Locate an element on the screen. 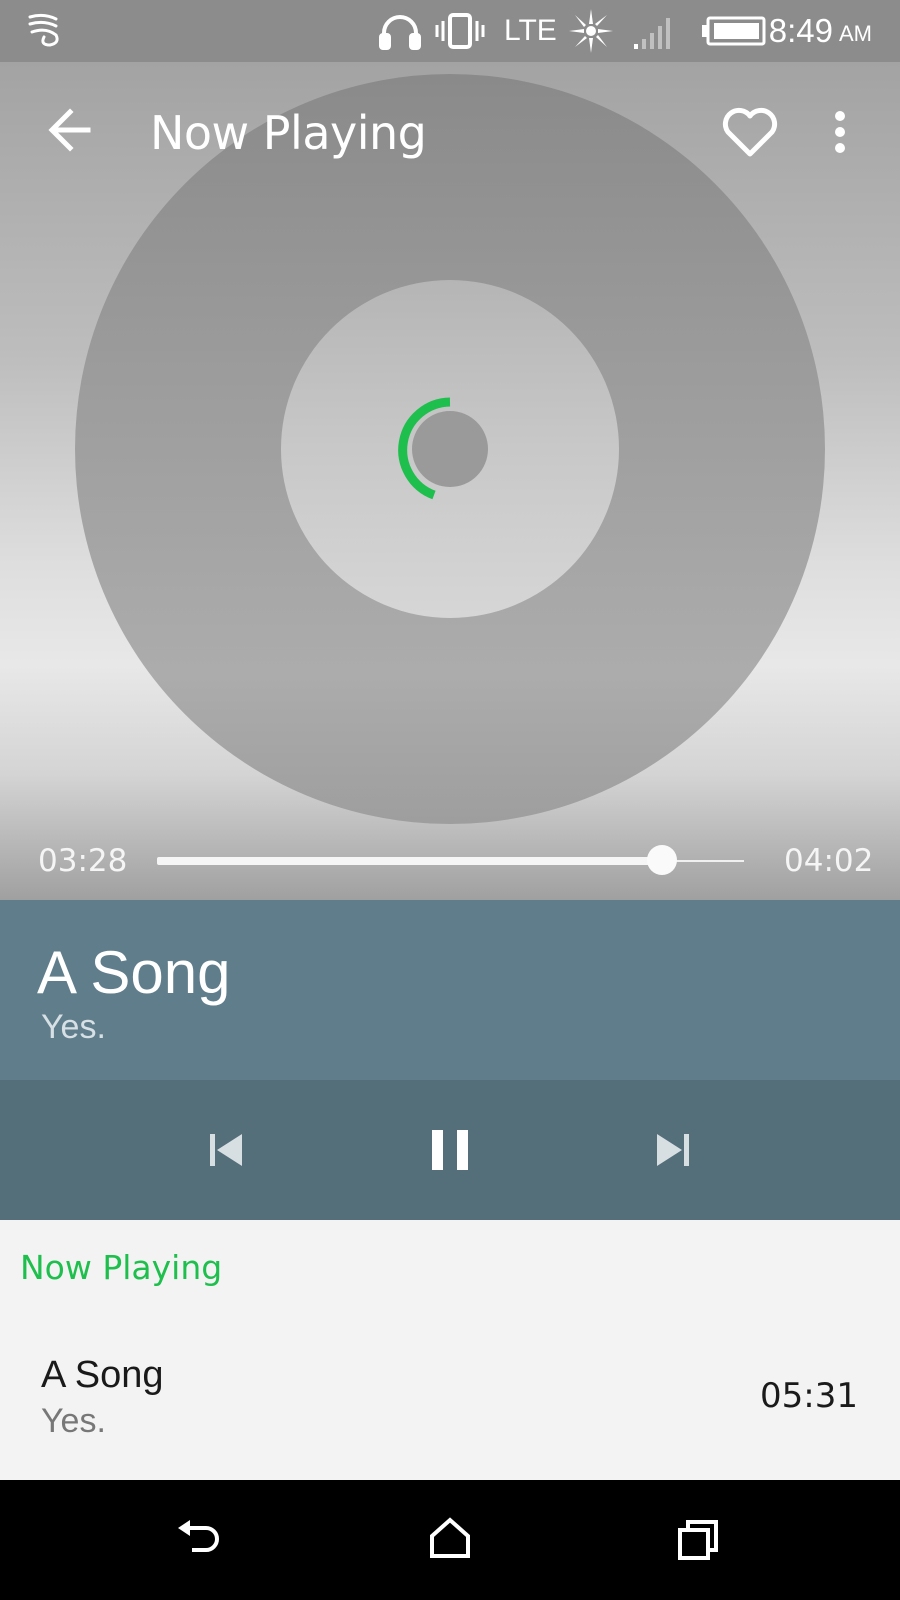 This screenshot has width=900, height=1600. total-time: 04:02 is located at coordinates (829, 861).